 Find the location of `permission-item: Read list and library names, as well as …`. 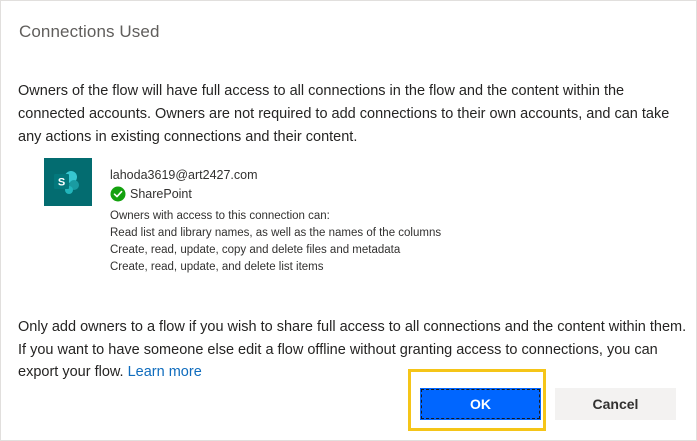

permission-item: Read list and library names, as well as … is located at coordinates (276, 233).